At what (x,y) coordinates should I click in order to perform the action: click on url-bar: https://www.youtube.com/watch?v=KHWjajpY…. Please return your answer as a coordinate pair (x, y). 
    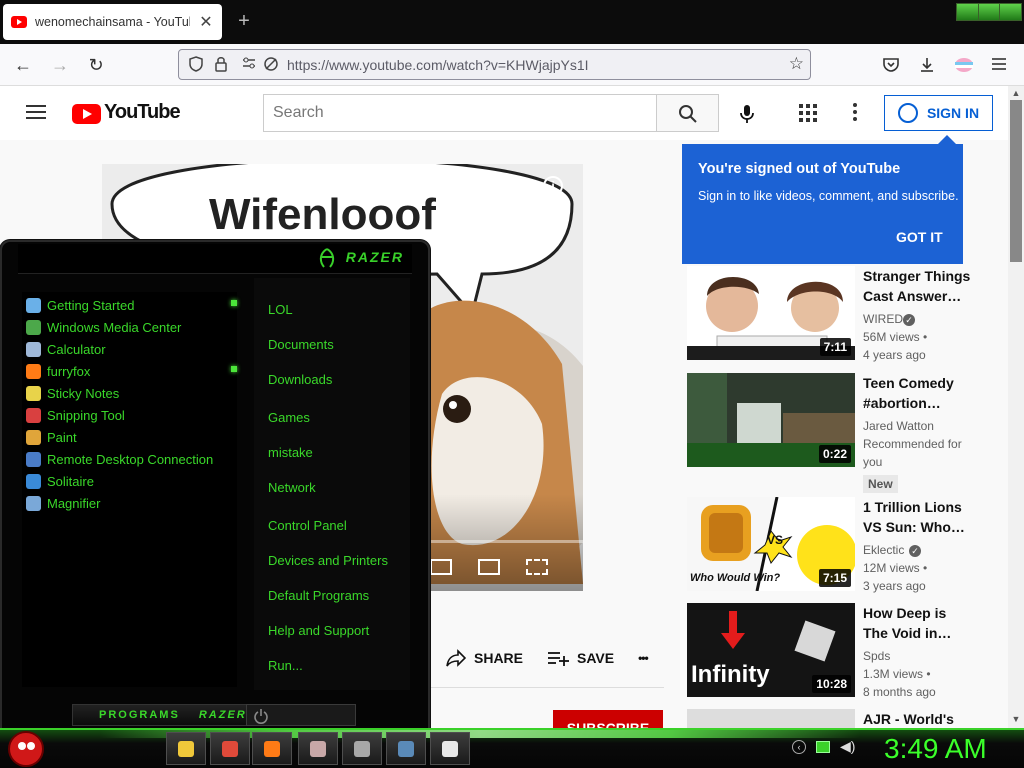
    Looking at the image, I should click on (494, 64).